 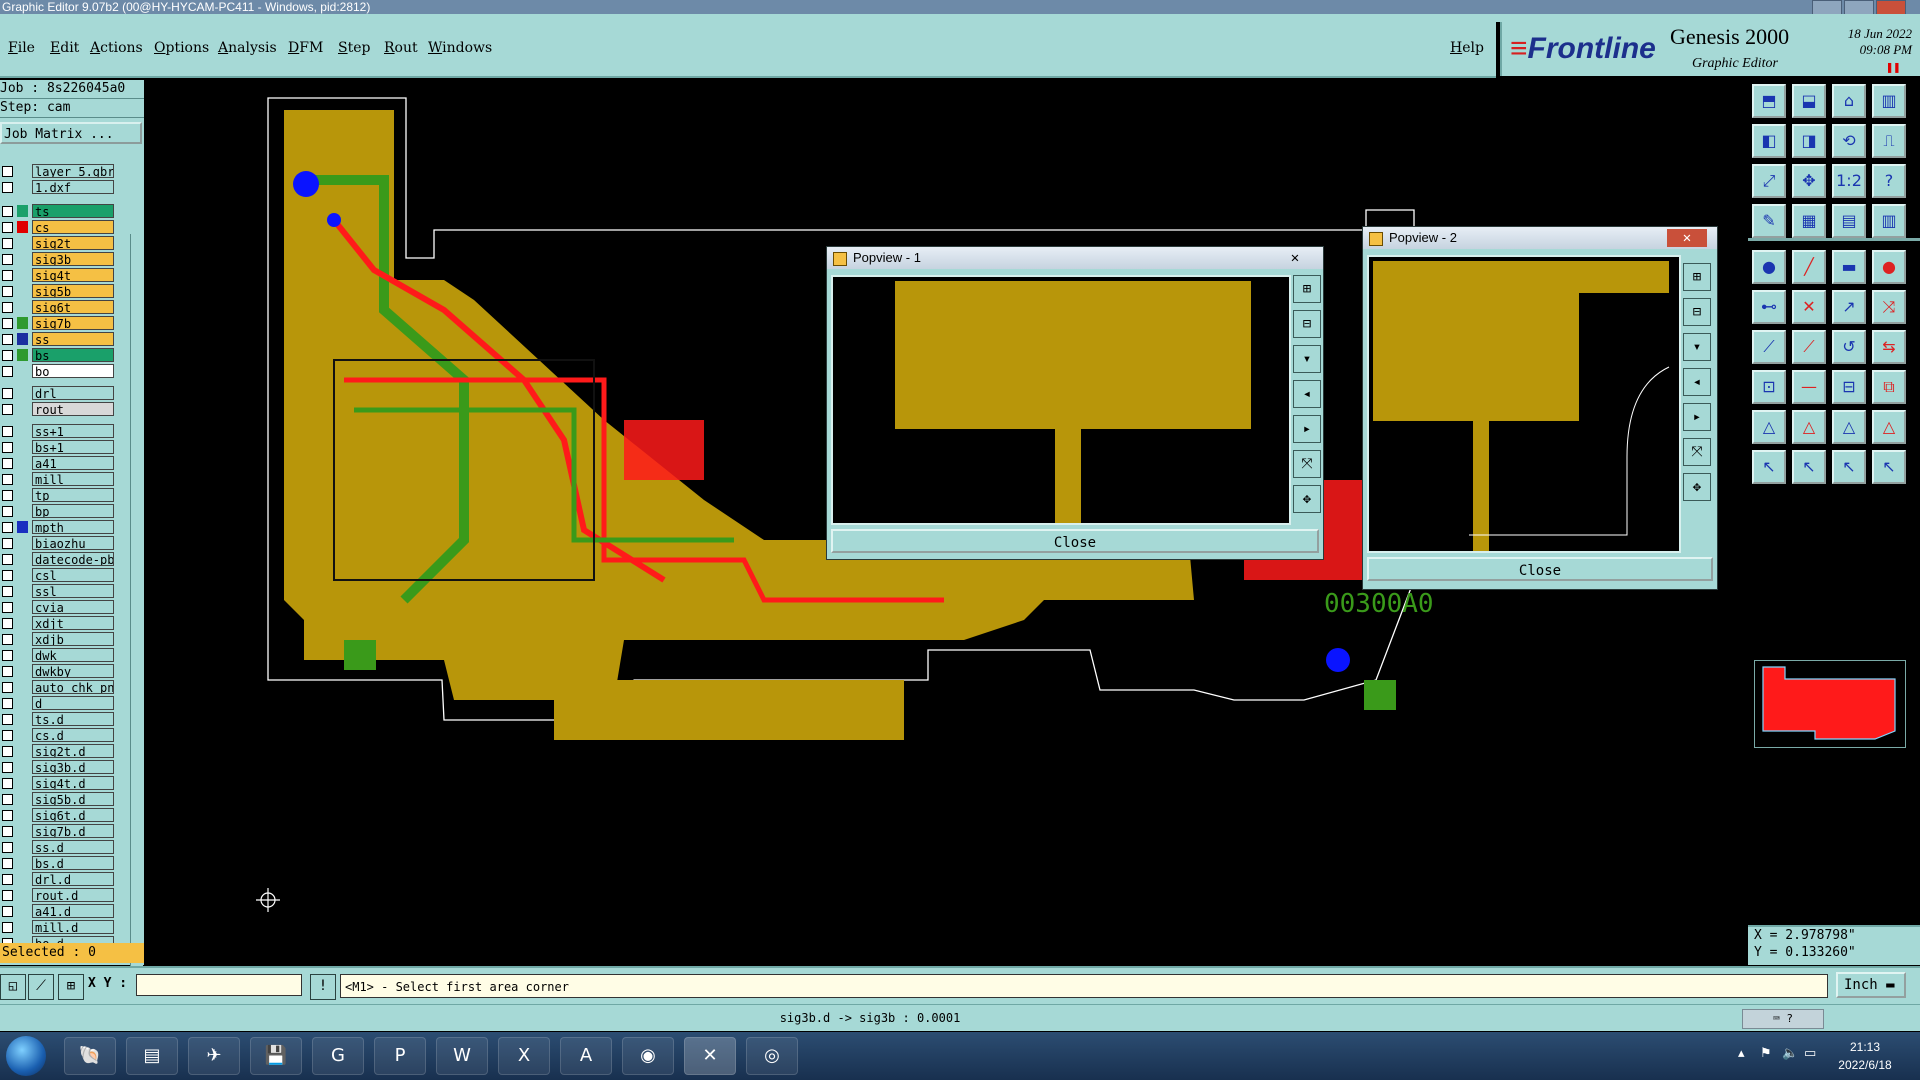 What do you see at coordinates (1859, 7) in the screenshot?
I see `maximize-button` at bounding box center [1859, 7].